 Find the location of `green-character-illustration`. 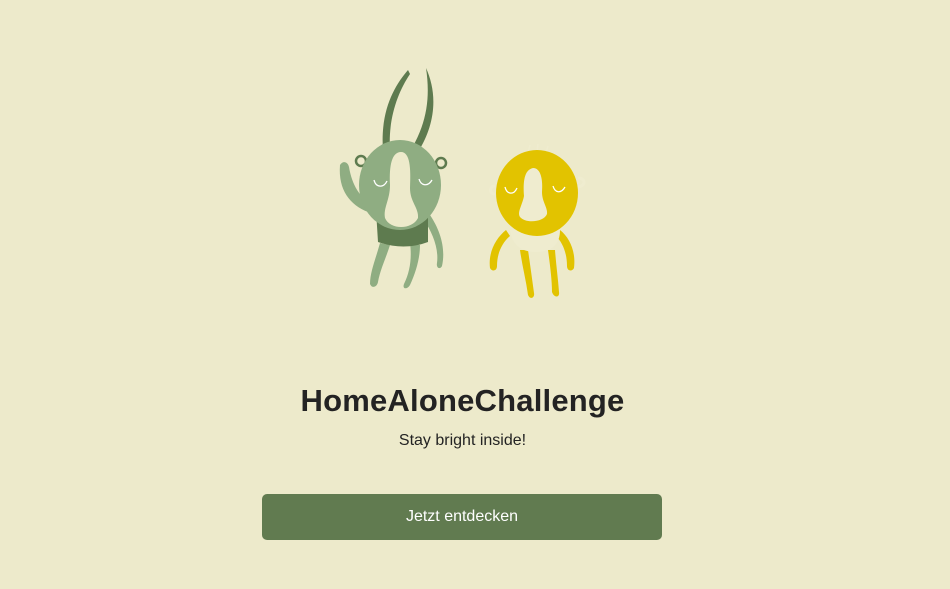

green-character-illustration is located at coordinates (393, 178).